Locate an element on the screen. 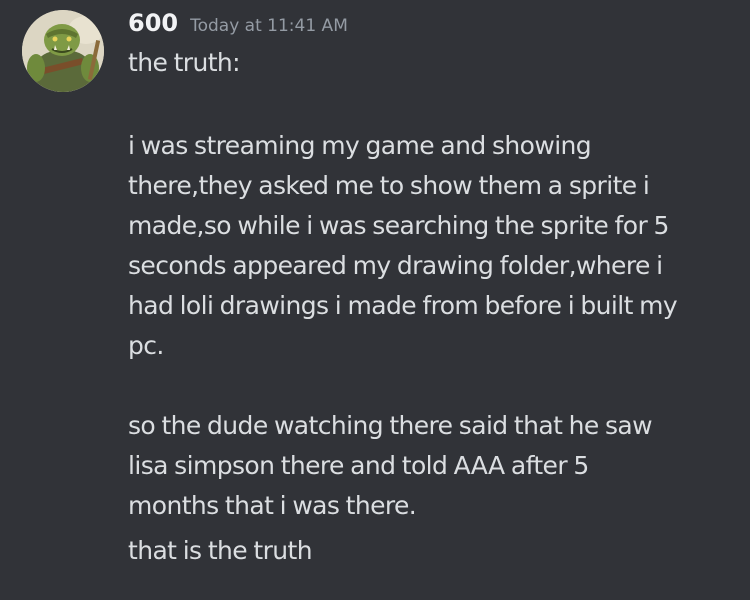 The height and width of the screenshot is (600, 750). message-timestamp: Today at 11:41 AM is located at coordinates (269, 26).